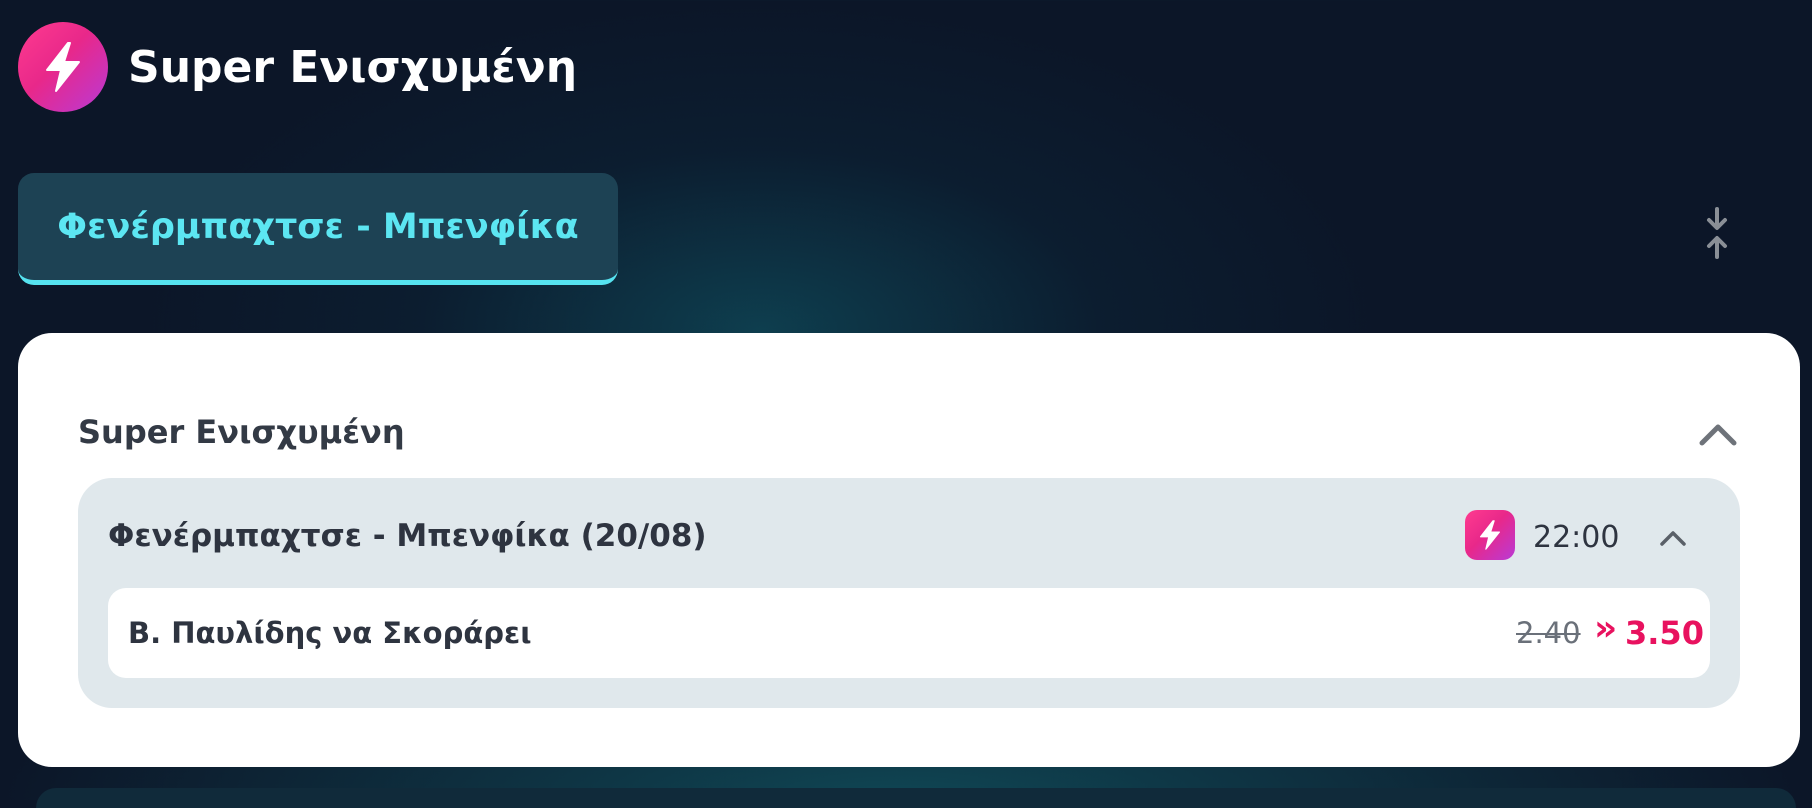 This screenshot has width=1812, height=808. What do you see at coordinates (1606, 628) in the screenshot?
I see `double-chevron-right-icon: »` at bounding box center [1606, 628].